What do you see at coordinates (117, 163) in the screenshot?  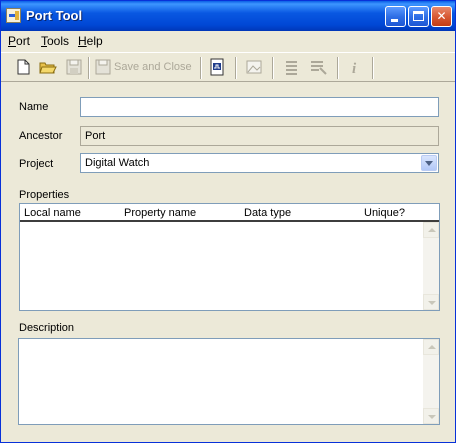 I see `project-select-value: Digital Watch` at bounding box center [117, 163].